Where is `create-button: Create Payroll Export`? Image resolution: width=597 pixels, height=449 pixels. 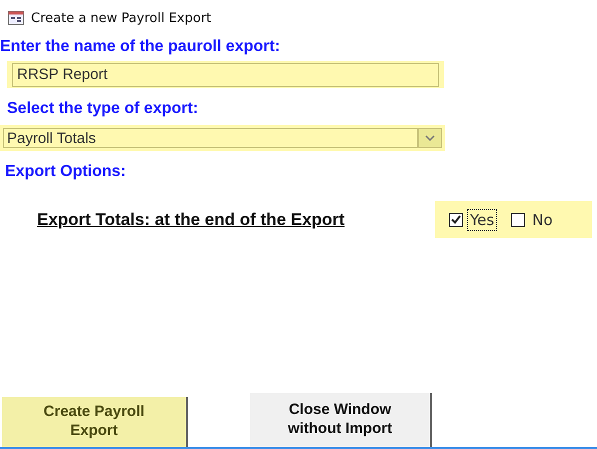 create-button: Create Payroll Export is located at coordinates (95, 422).